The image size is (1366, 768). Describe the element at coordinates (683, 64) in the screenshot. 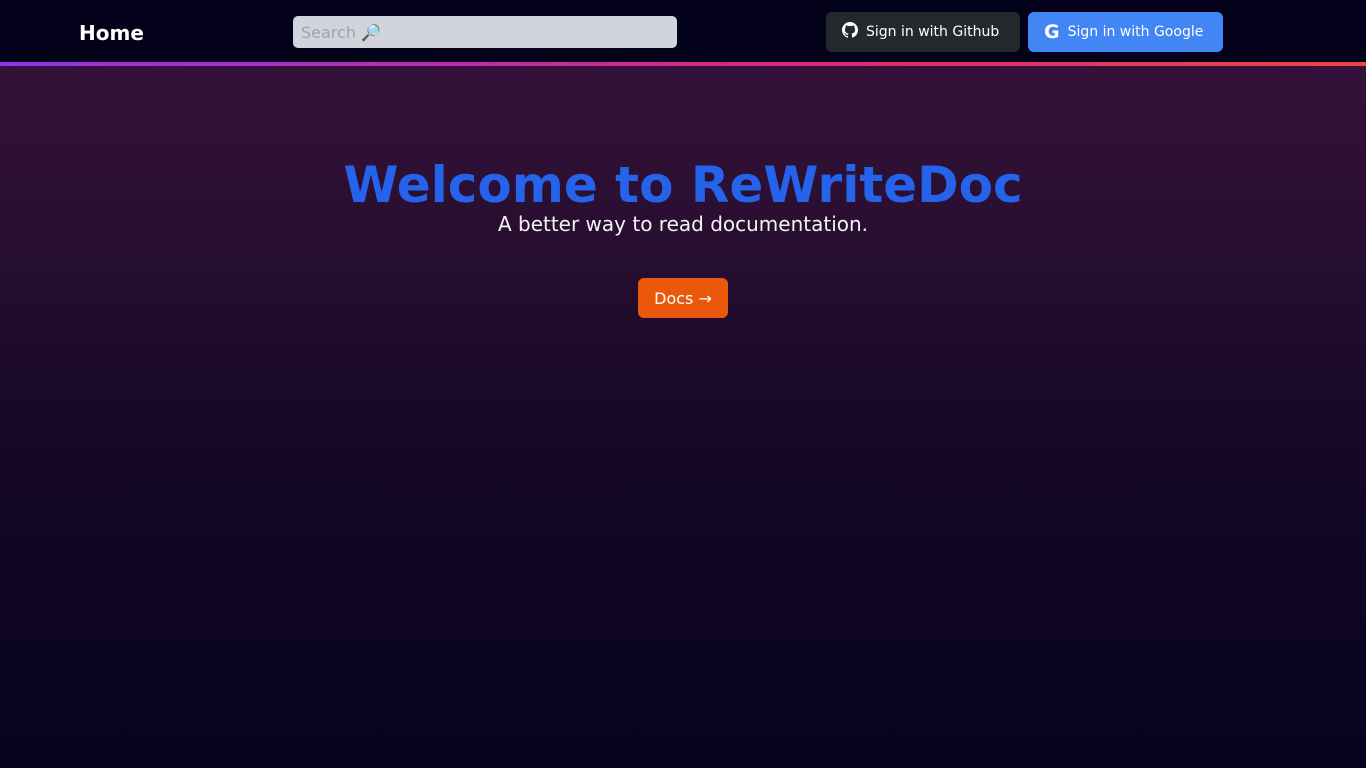

I see `header-gradient-divider` at that location.